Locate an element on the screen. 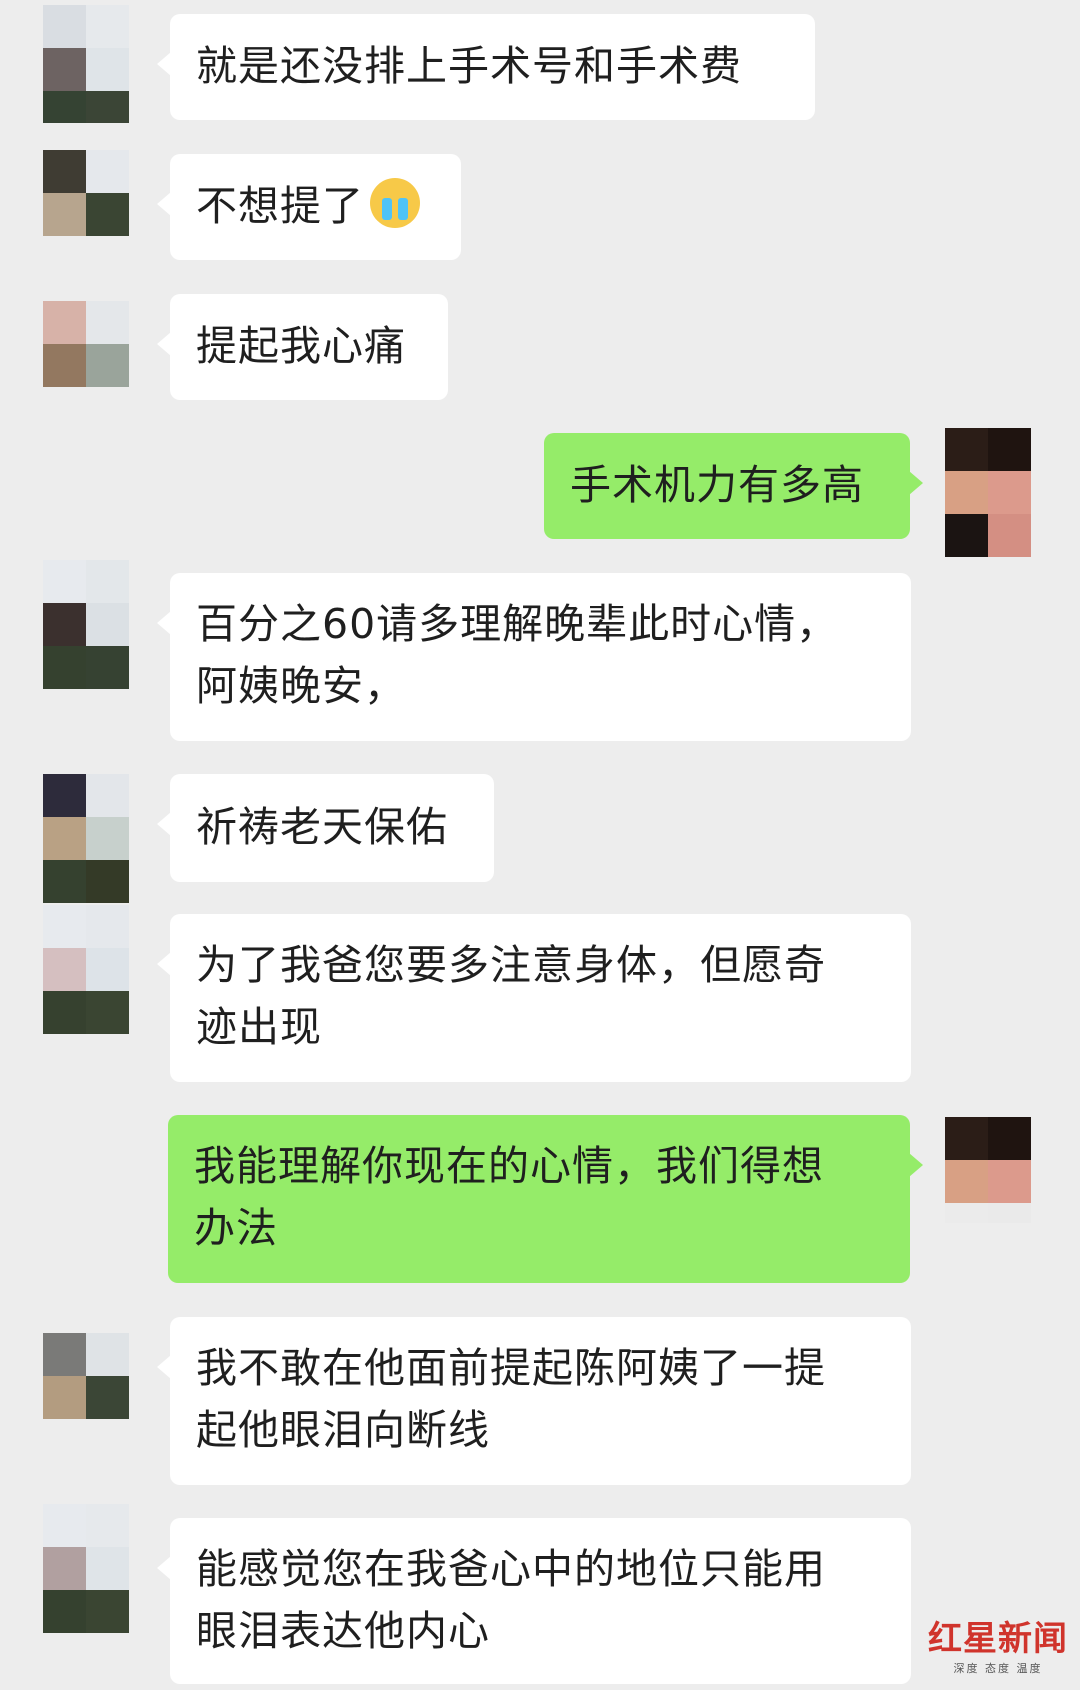 This screenshot has height=1690, width=1080. message-text: 手术机力有多高 is located at coordinates (717, 485).